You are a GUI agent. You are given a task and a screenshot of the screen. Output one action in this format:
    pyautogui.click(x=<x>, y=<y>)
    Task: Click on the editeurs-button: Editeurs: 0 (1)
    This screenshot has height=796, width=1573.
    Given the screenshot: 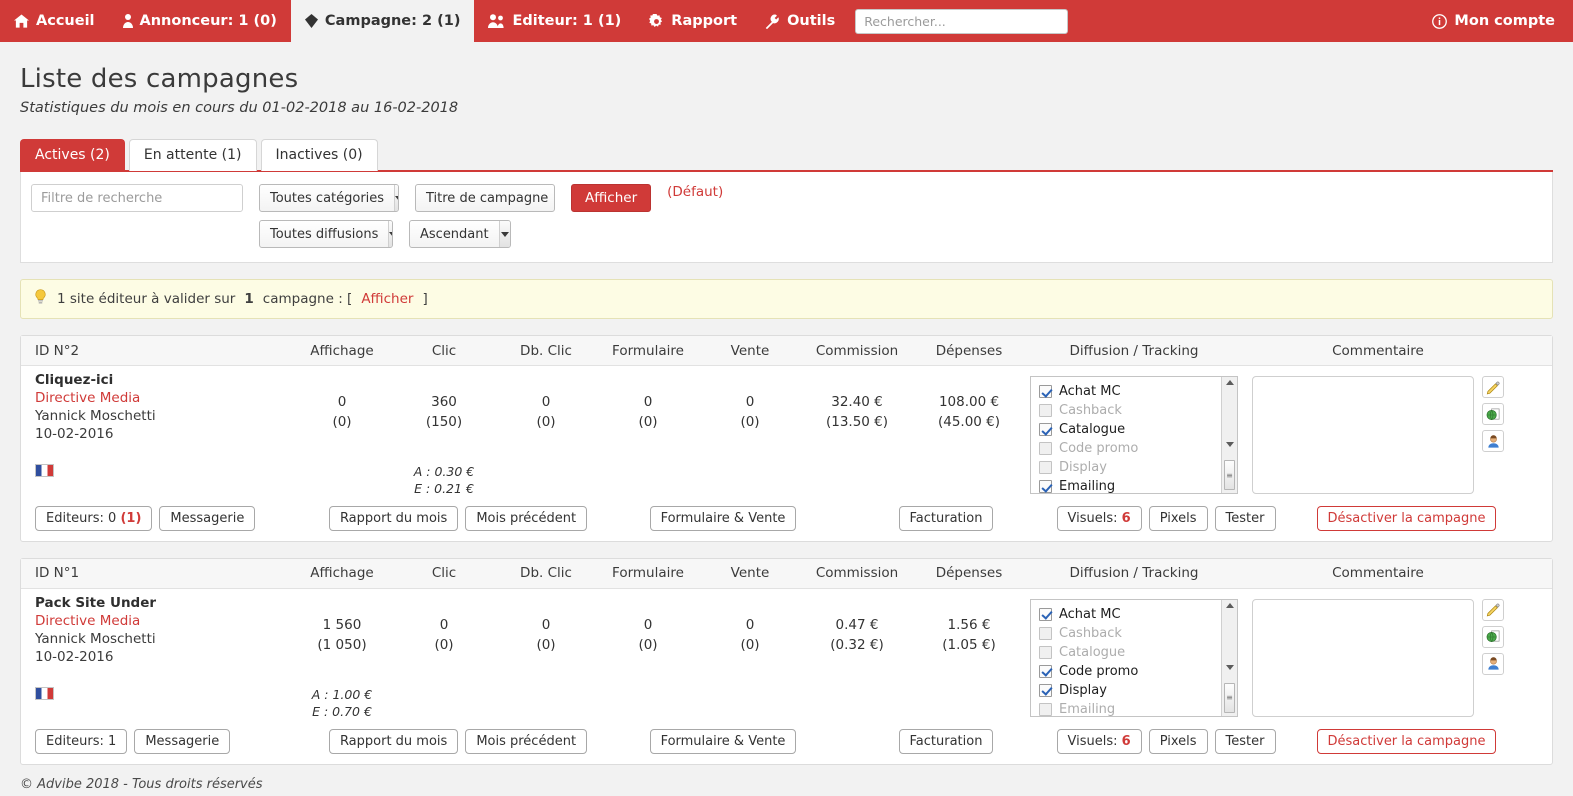 What is the action you would take?
    pyautogui.click(x=94, y=518)
    